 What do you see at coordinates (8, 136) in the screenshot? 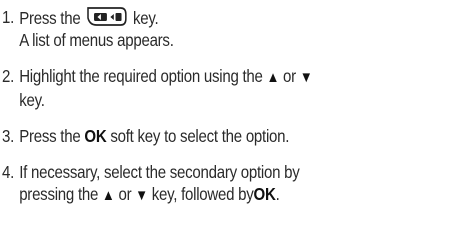
I see `step-number: 3.` at bounding box center [8, 136].